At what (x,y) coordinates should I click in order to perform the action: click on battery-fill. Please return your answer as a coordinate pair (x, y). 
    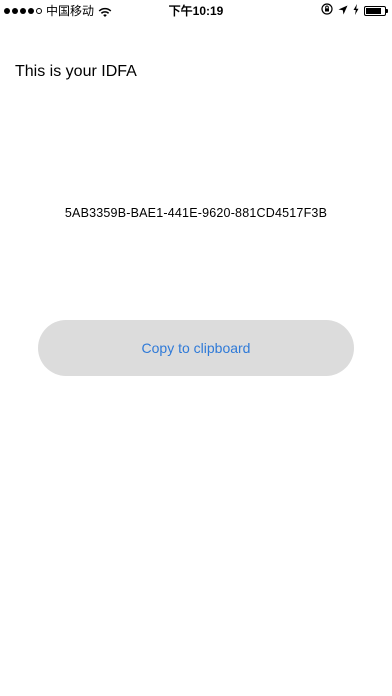
    Looking at the image, I should click on (373, 11).